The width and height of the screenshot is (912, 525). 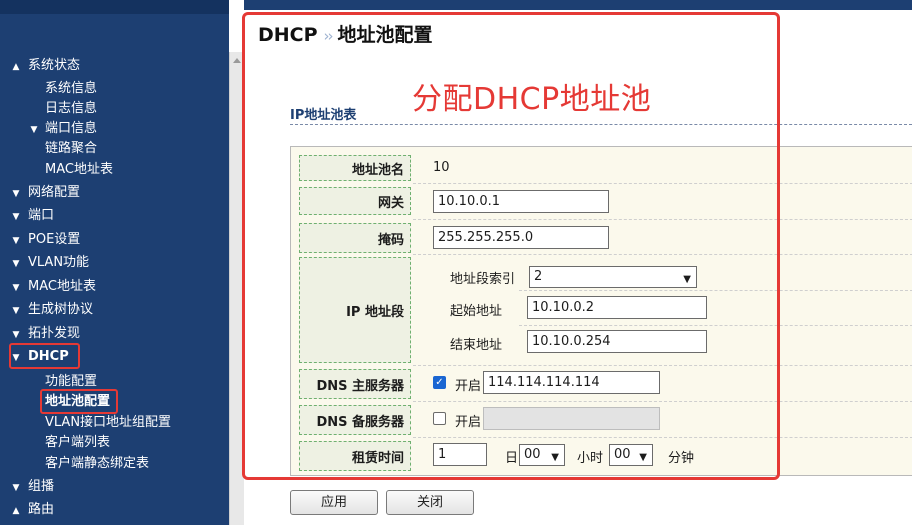 I want to click on section-title: IP地址池表, so click(x=323, y=115).